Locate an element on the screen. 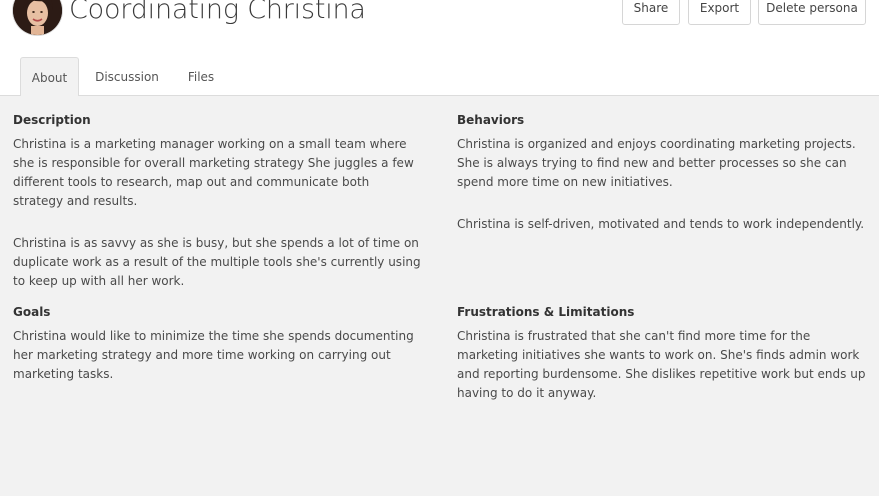 The width and height of the screenshot is (879, 496). section-heading: Description is located at coordinates (52, 120).